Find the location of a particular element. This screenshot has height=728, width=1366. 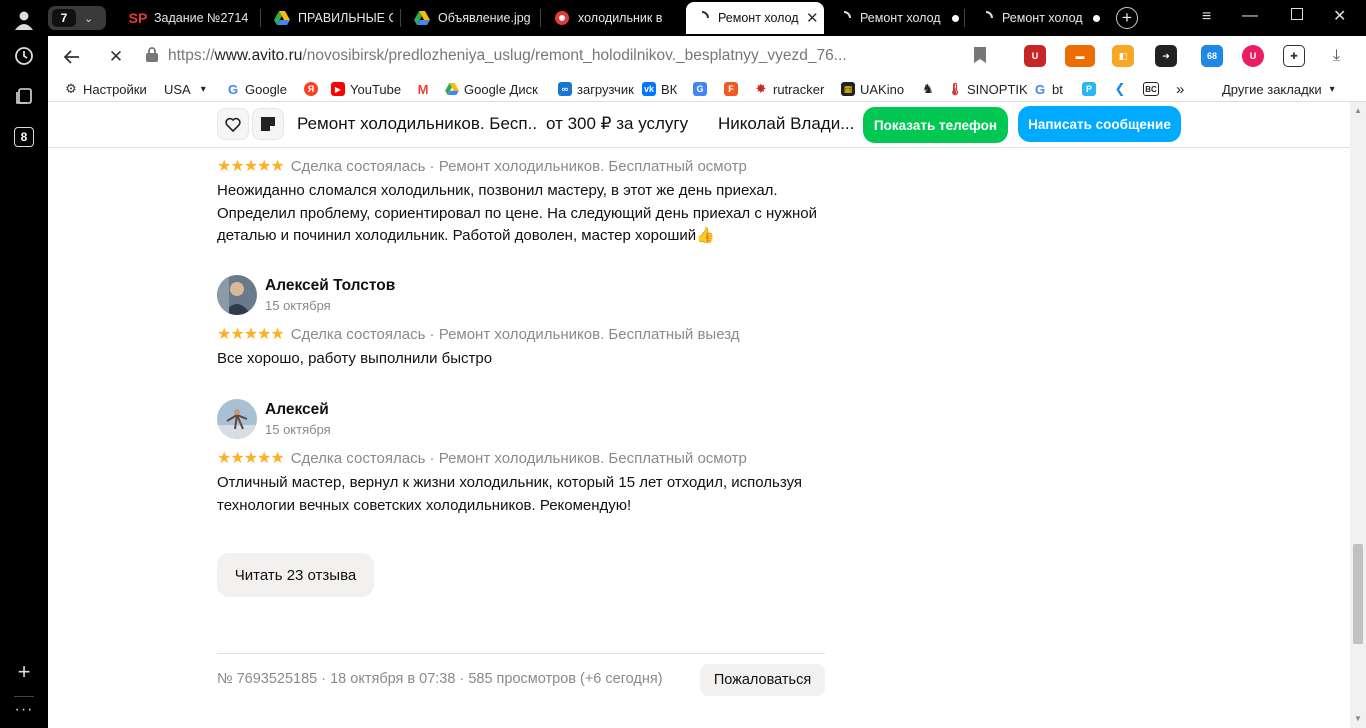

collections-icon is located at coordinates (24, 96).